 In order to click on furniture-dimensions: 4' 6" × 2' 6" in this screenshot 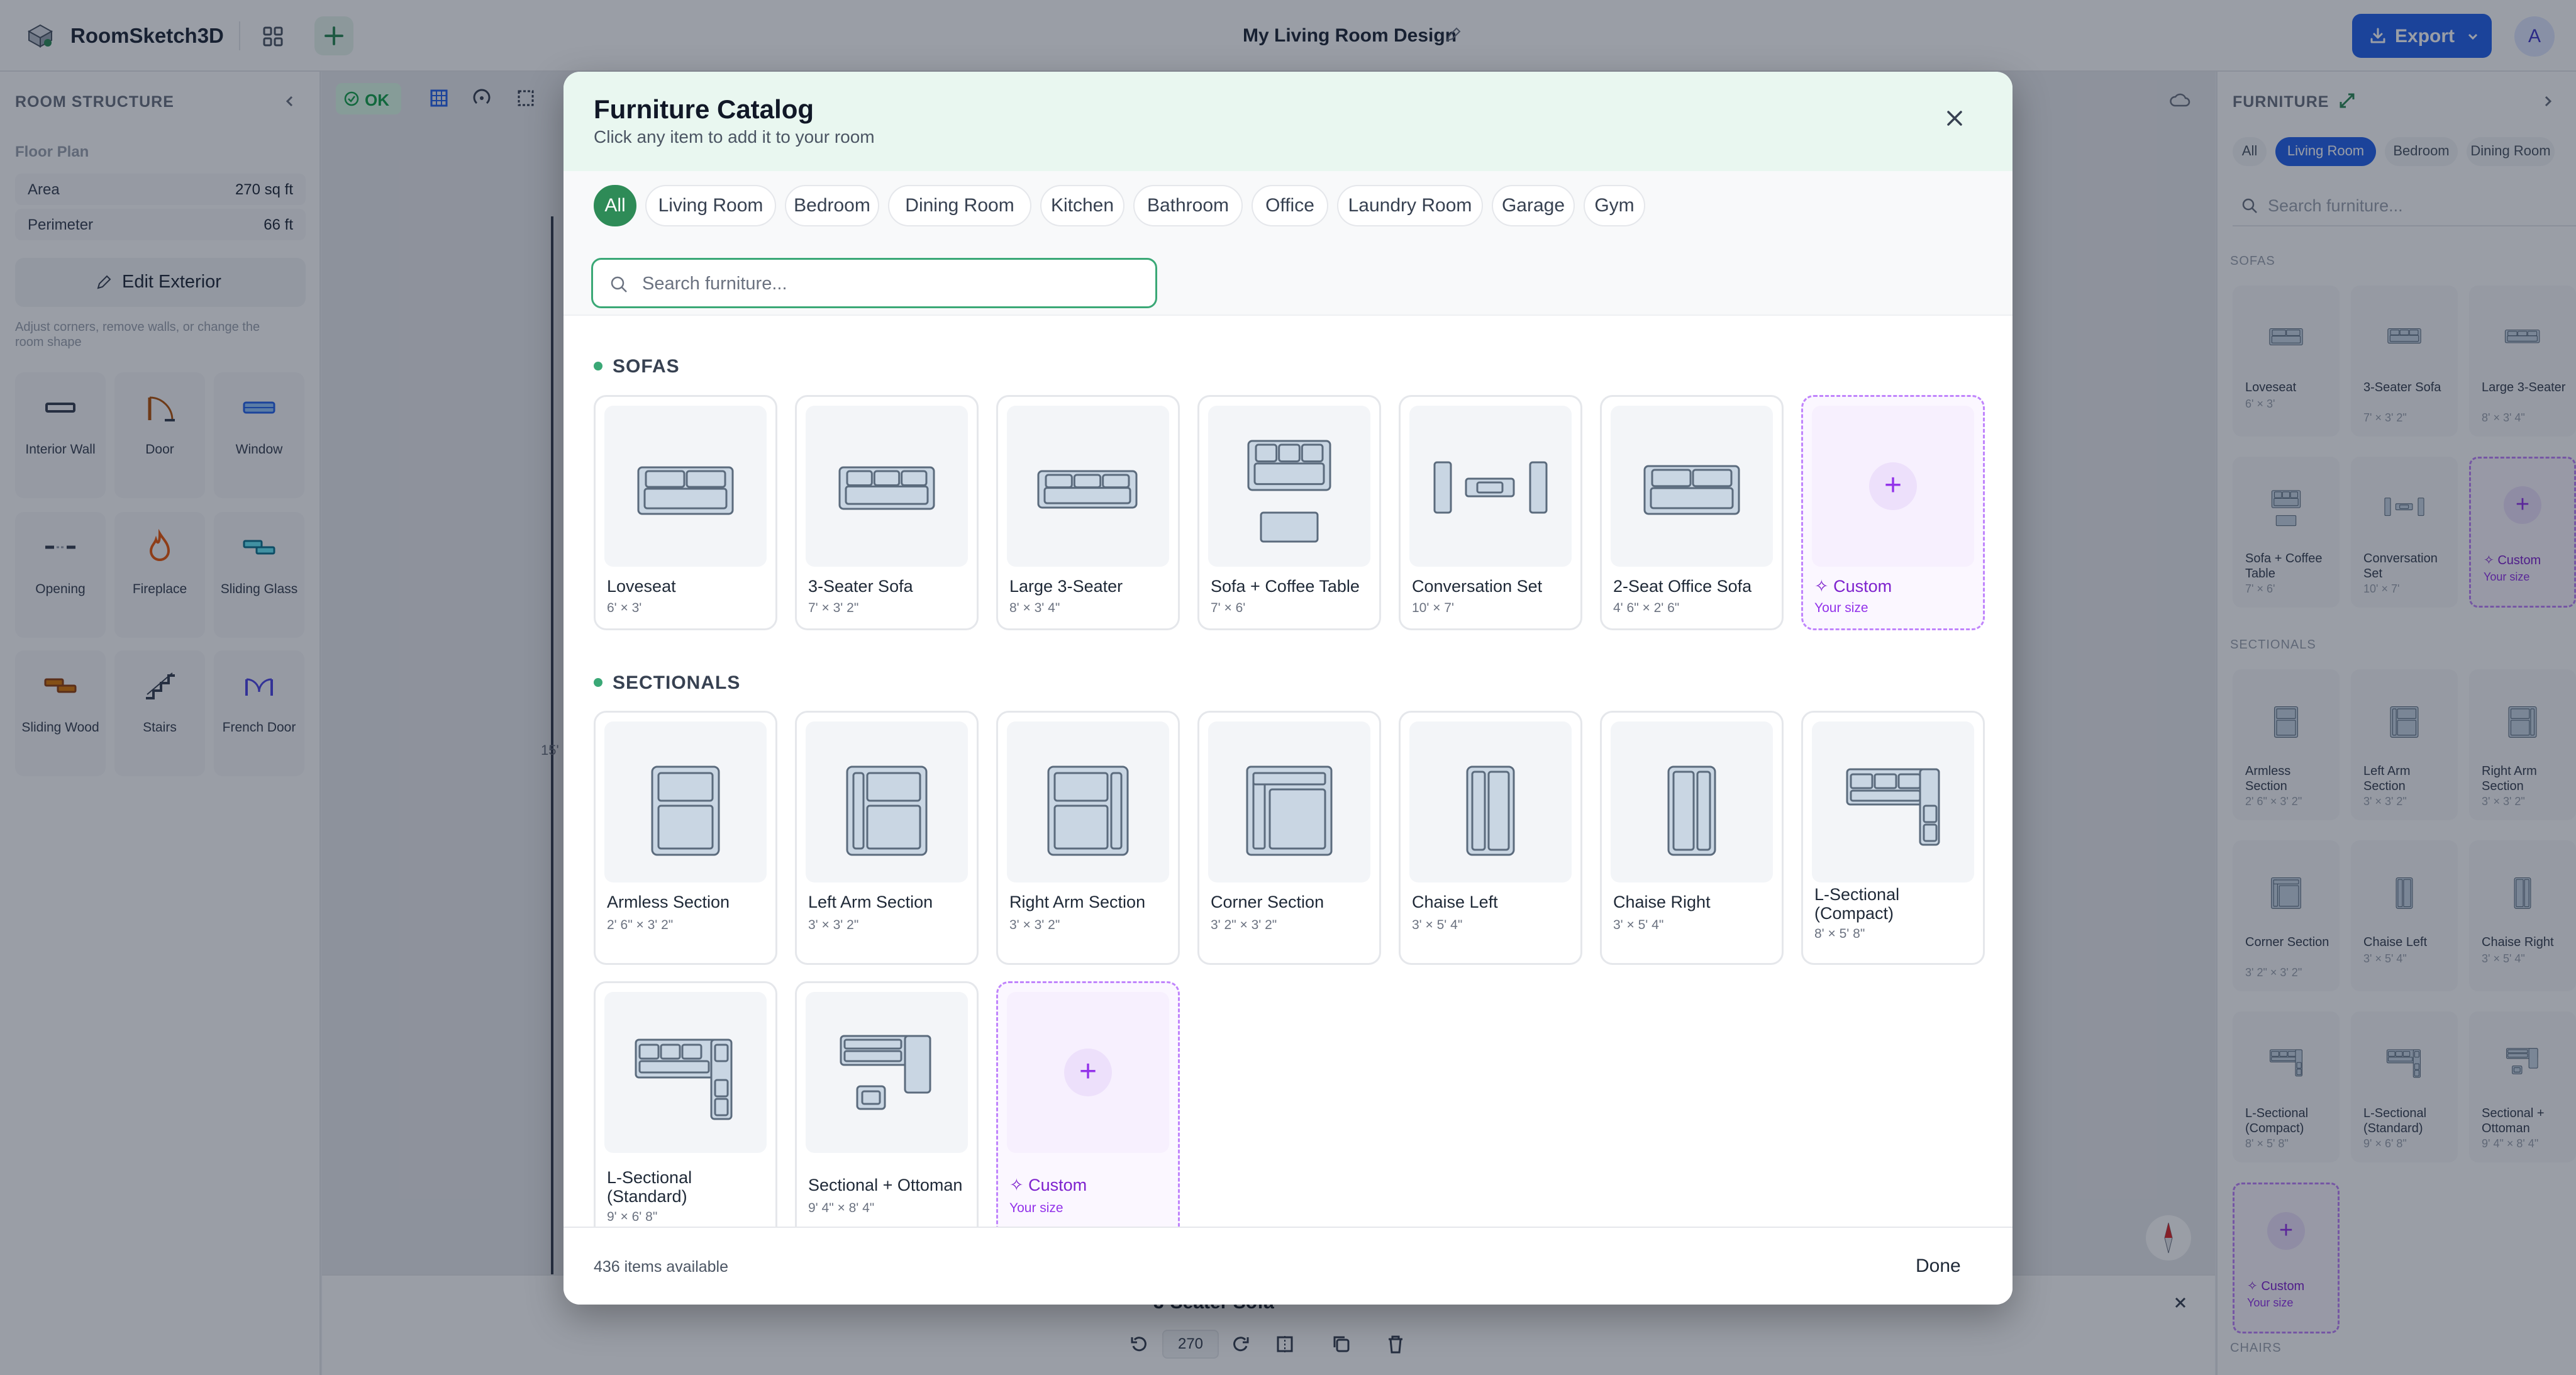, I will do `click(1646, 608)`.